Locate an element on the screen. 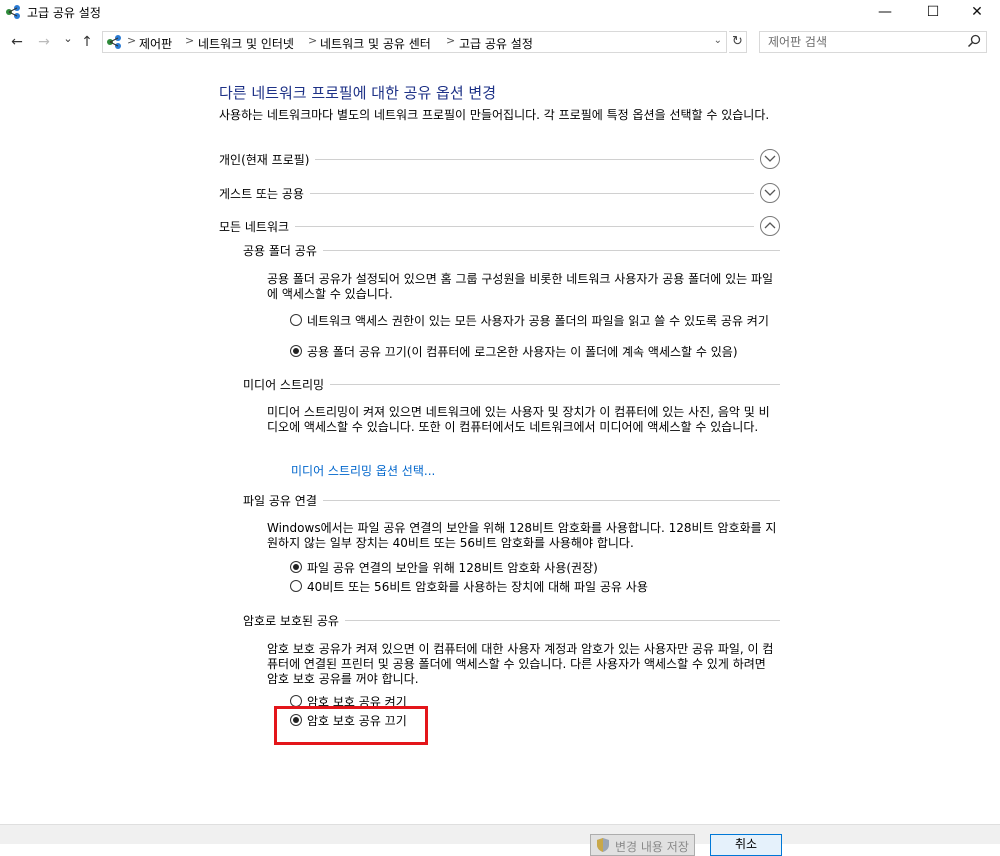 The width and height of the screenshot is (1000, 856). network-sharing-icon is located at coordinates (13, 12).